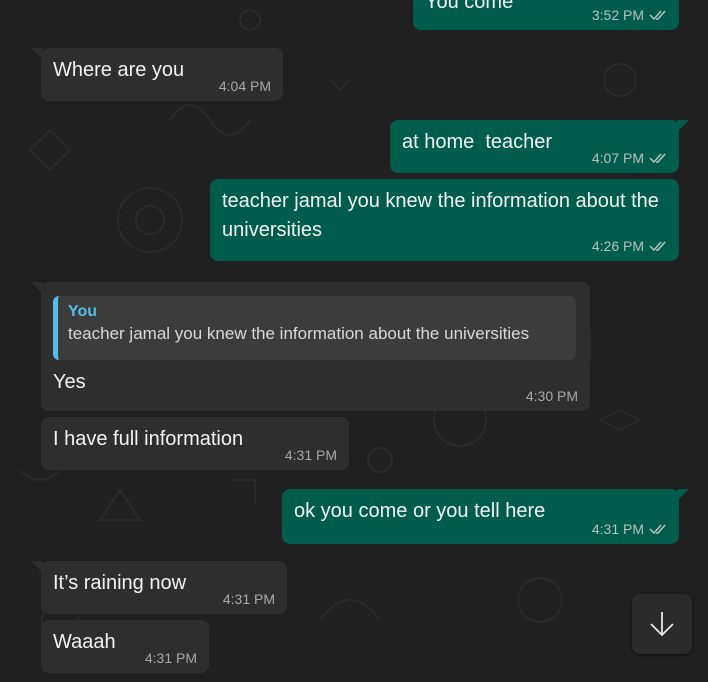 This screenshot has height=682, width=708. I want to click on outgoing-message: You come 3:52 PM, so click(546, 15).